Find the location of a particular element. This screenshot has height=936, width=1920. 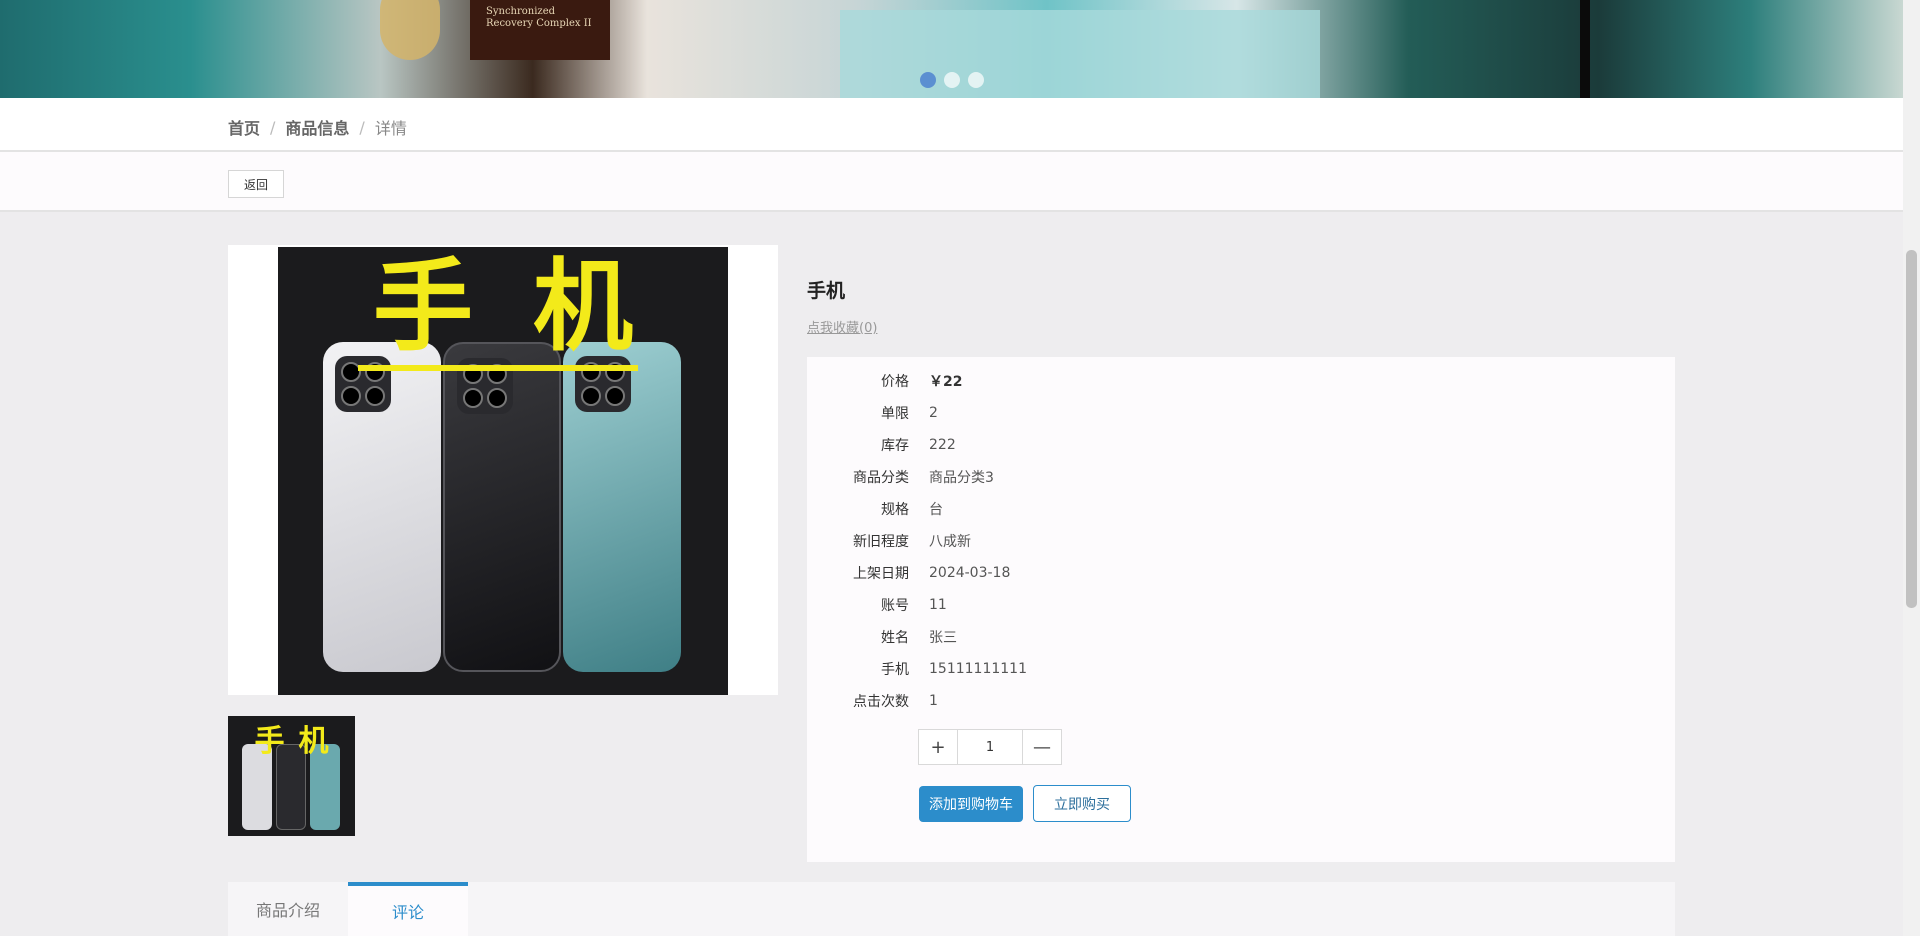

product-thumbnail: 手机 is located at coordinates (291, 776).